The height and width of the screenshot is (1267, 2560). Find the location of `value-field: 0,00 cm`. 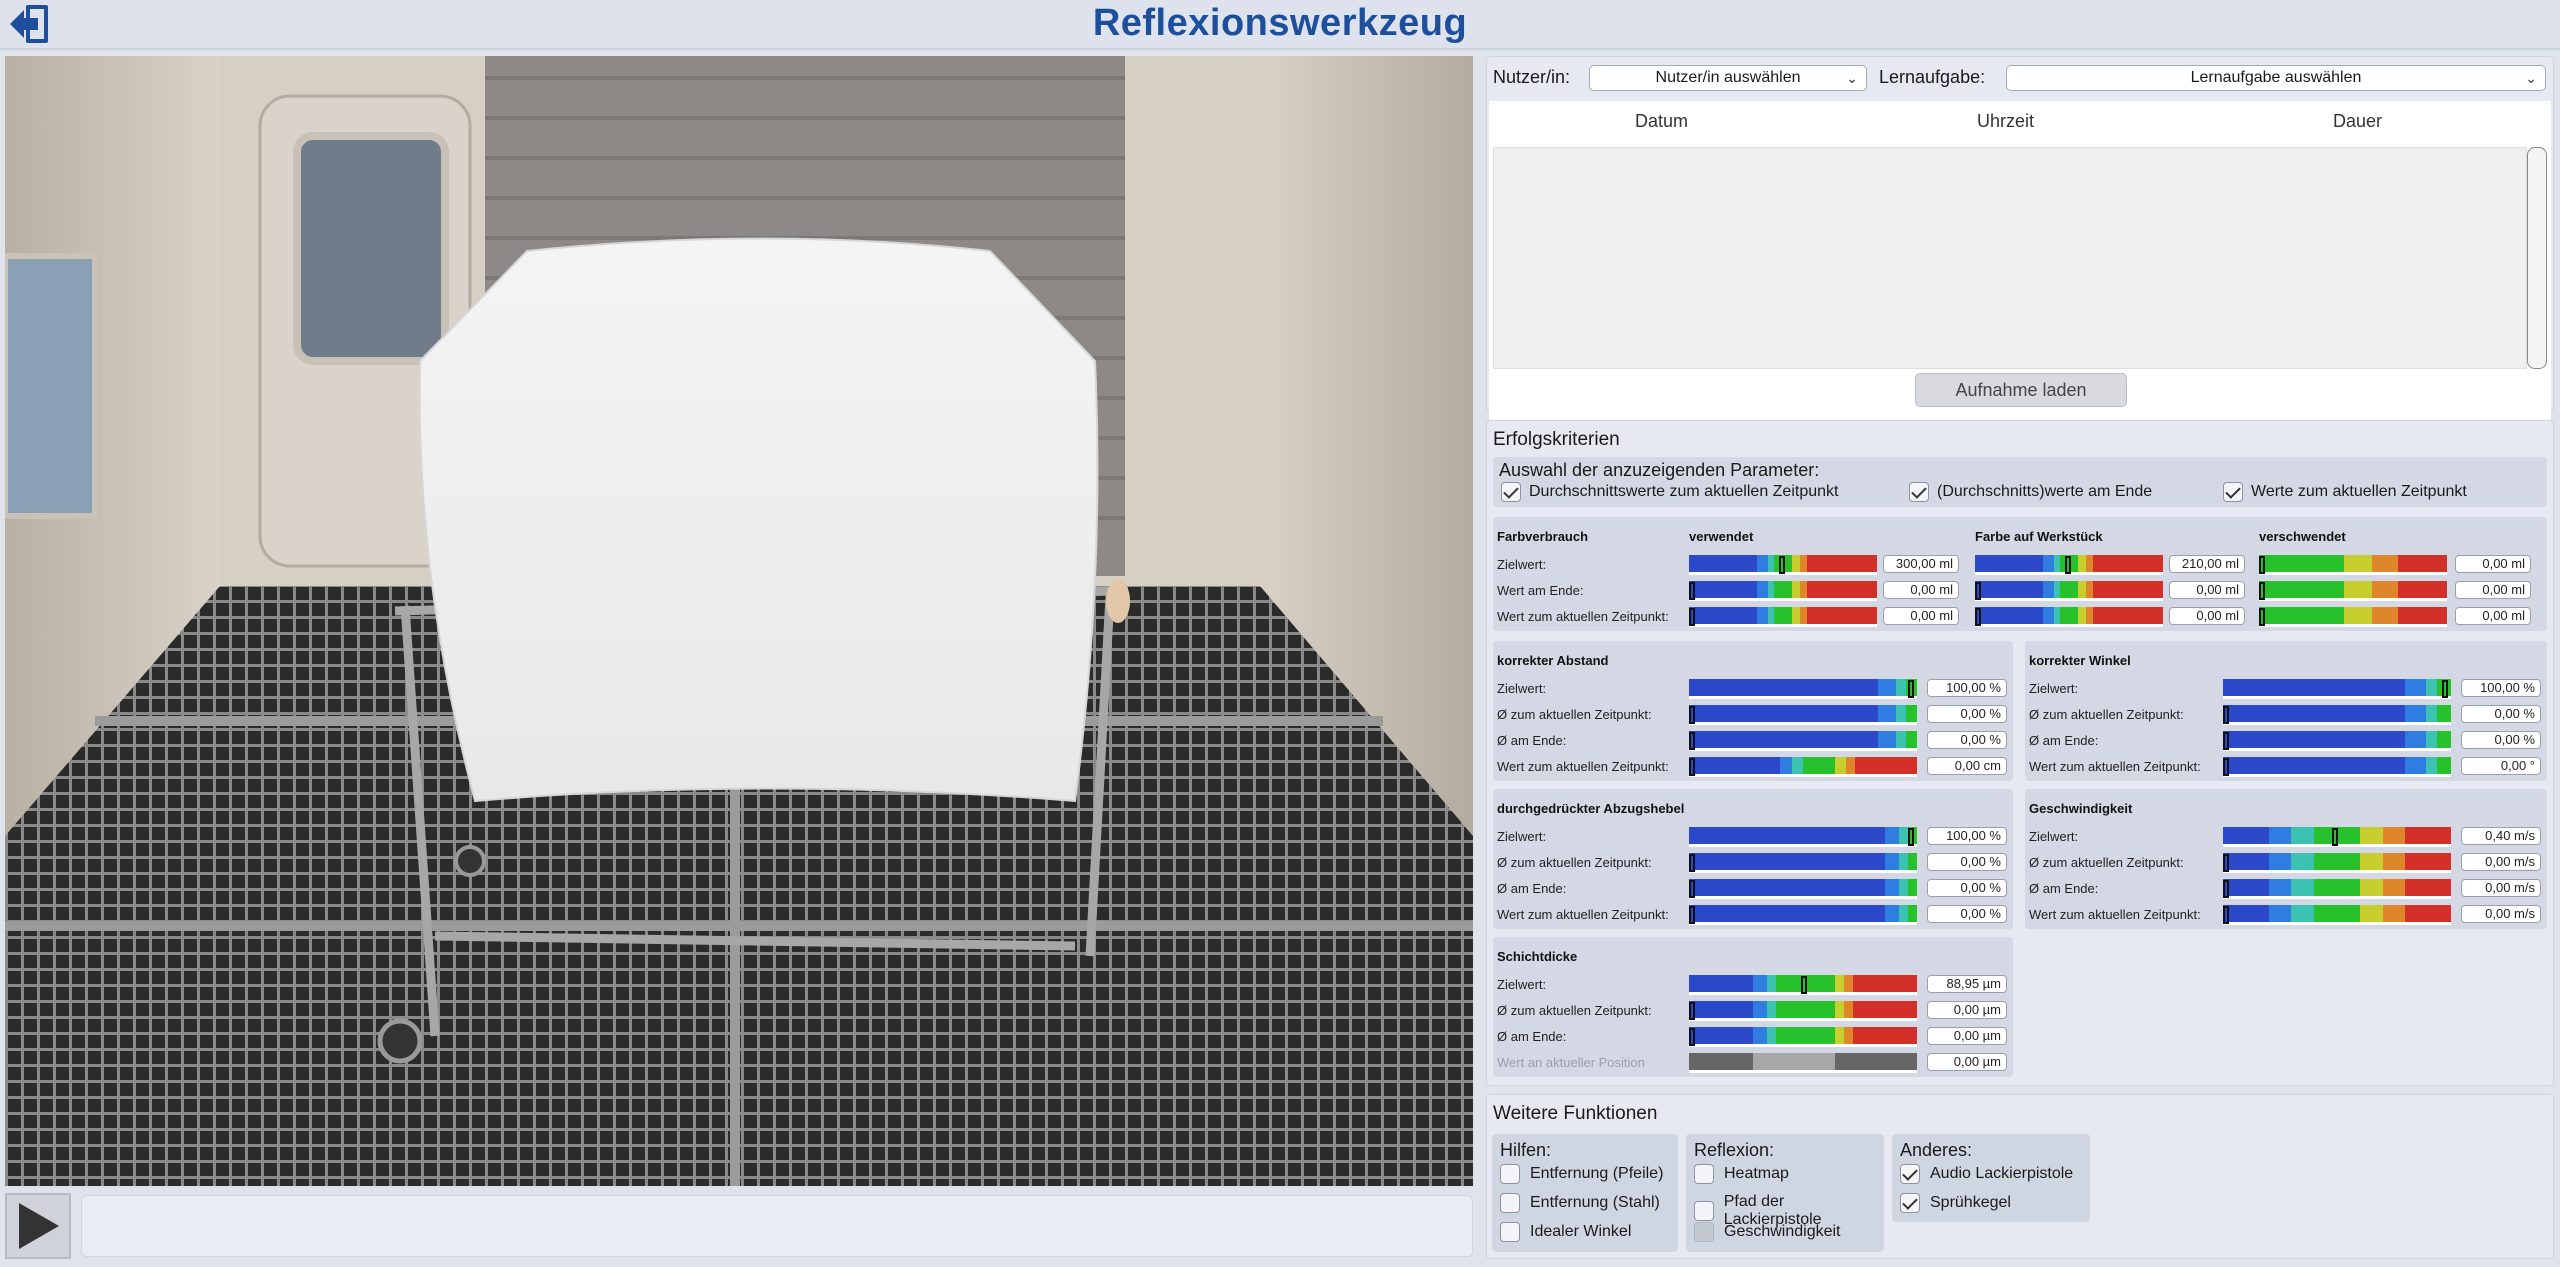

value-field: 0,00 cm is located at coordinates (1967, 766).